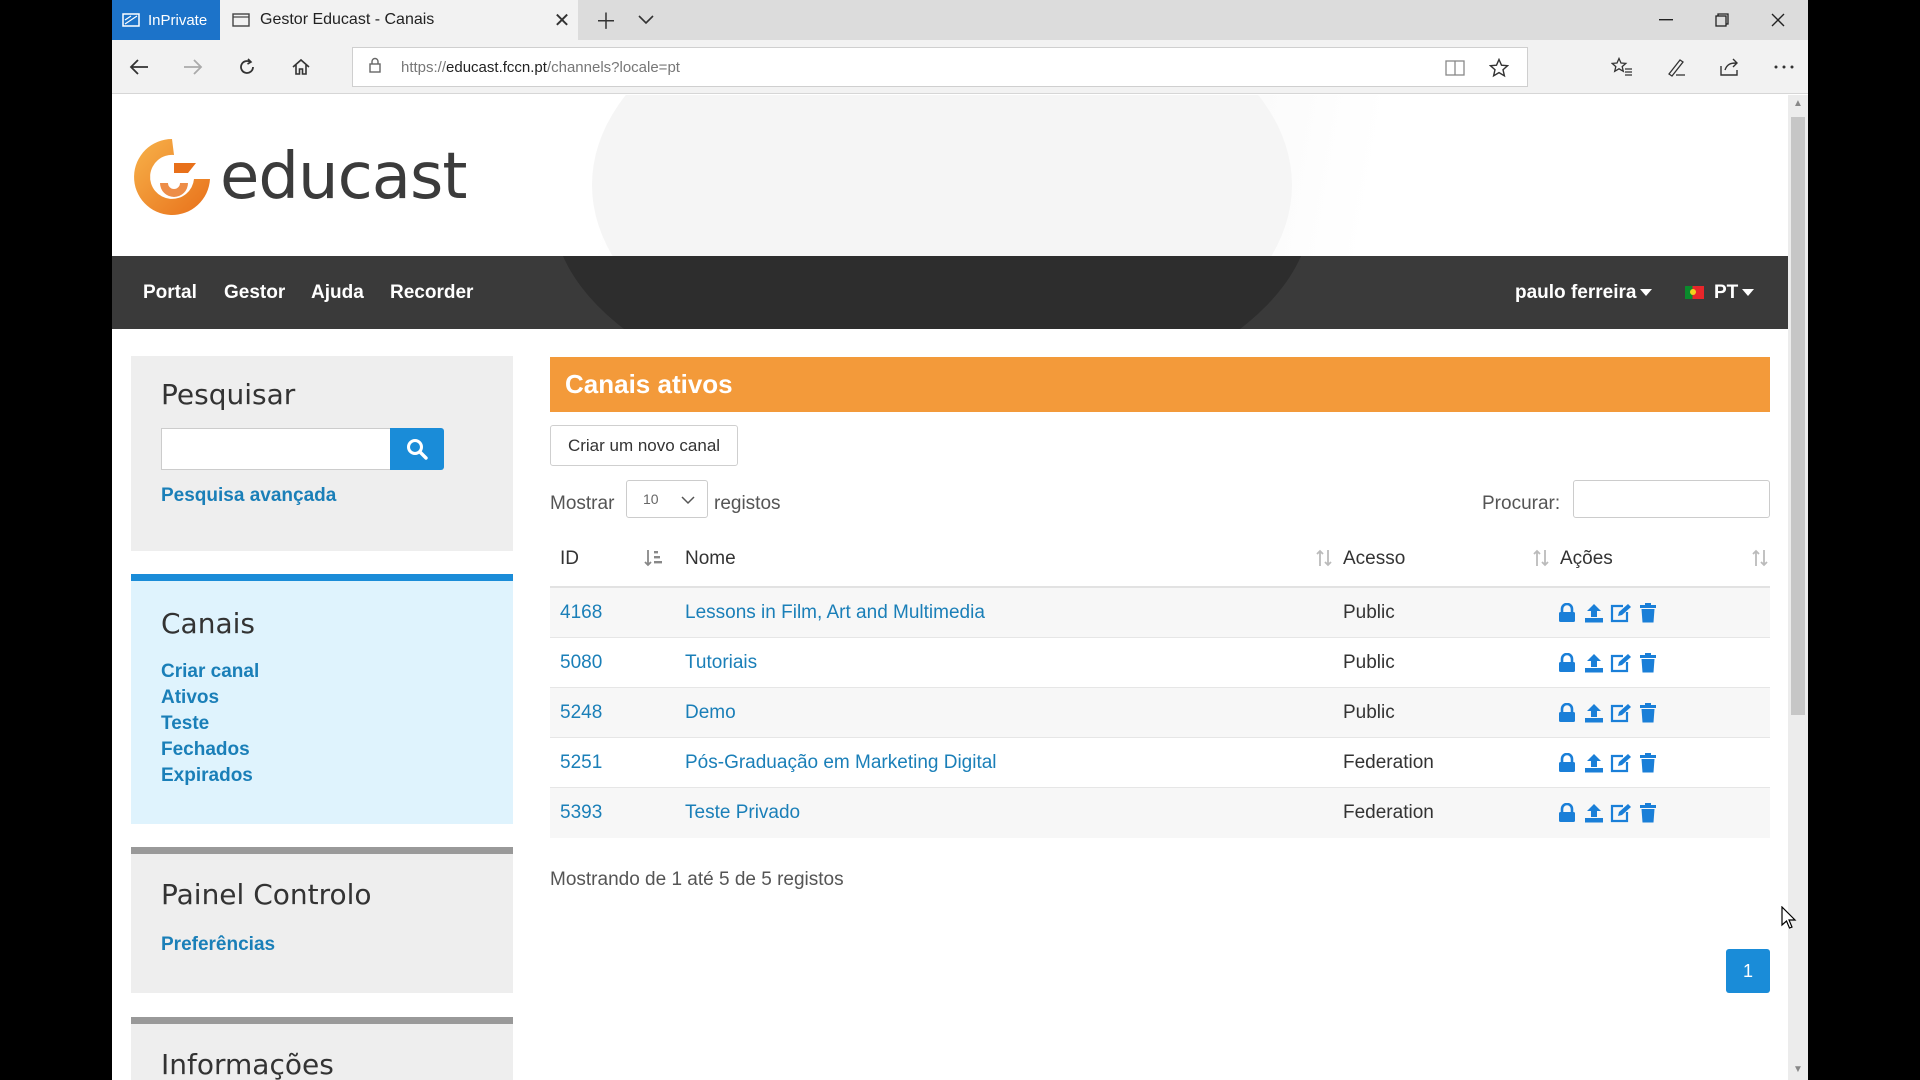 The height and width of the screenshot is (1080, 1920). Describe the element at coordinates (170, 292) in the screenshot. I see `nav-portal: Portal` at that location.